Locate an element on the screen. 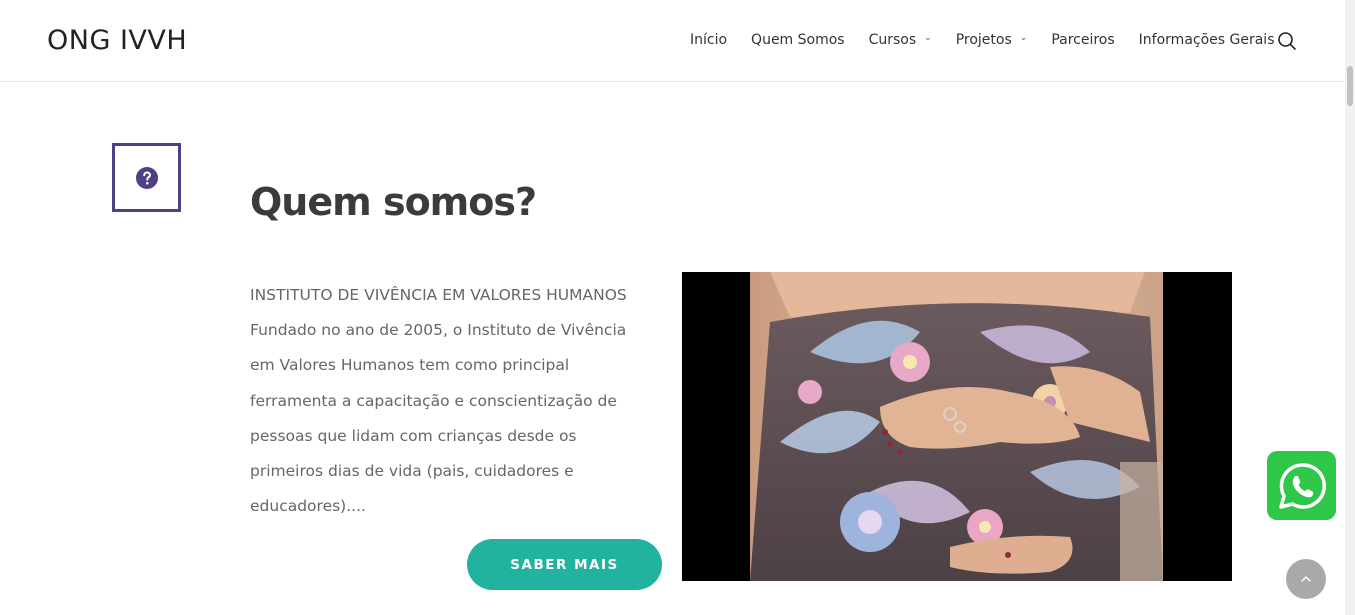  description-line: em Valores Humanos tem como principal is located at coordinates (410, 365).